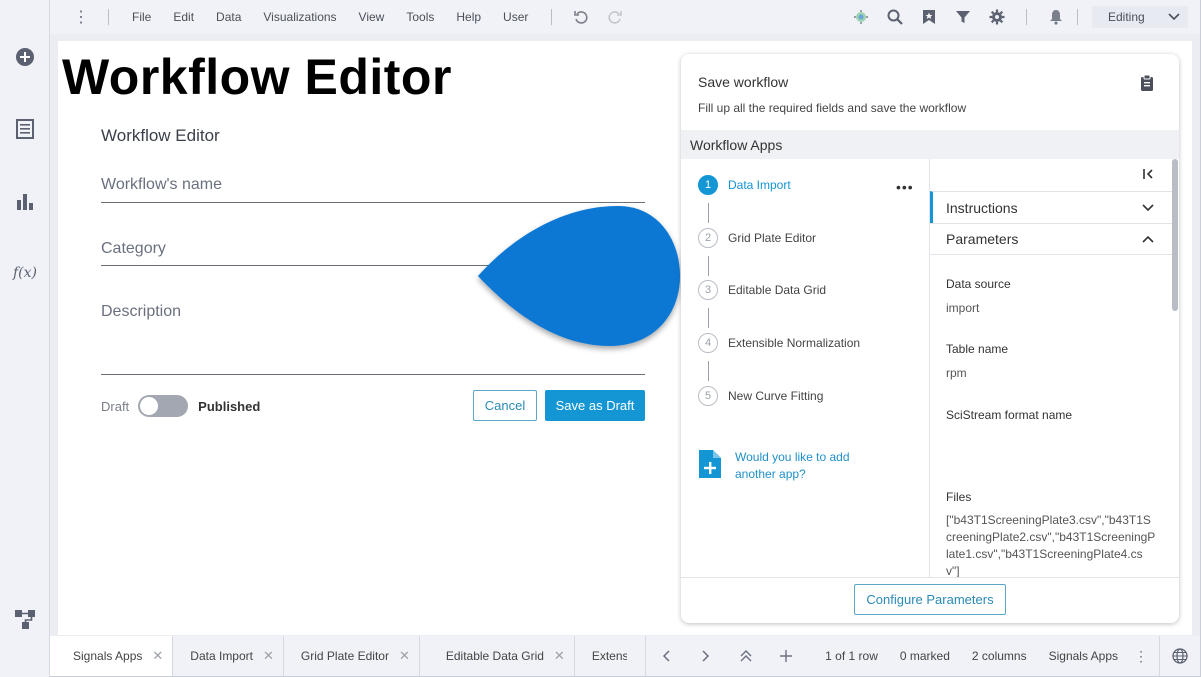 Image resolution: width=1201 pixels, height=677 pixels. I want to click on current-app-label: Signals Apps, so click(1083, 656).